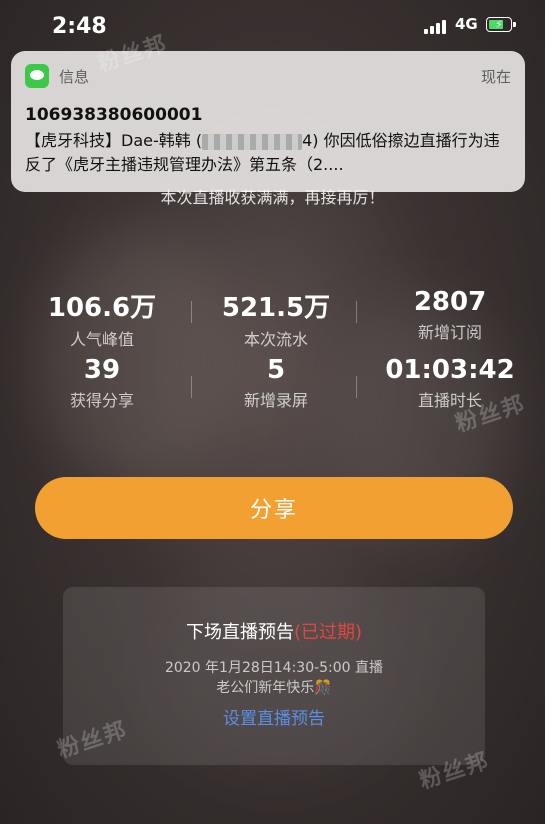  What do you see at coordinates (501, 24) in the screenshot?
I see `battery-icon: ⚡` at bounding box center [501, 24].